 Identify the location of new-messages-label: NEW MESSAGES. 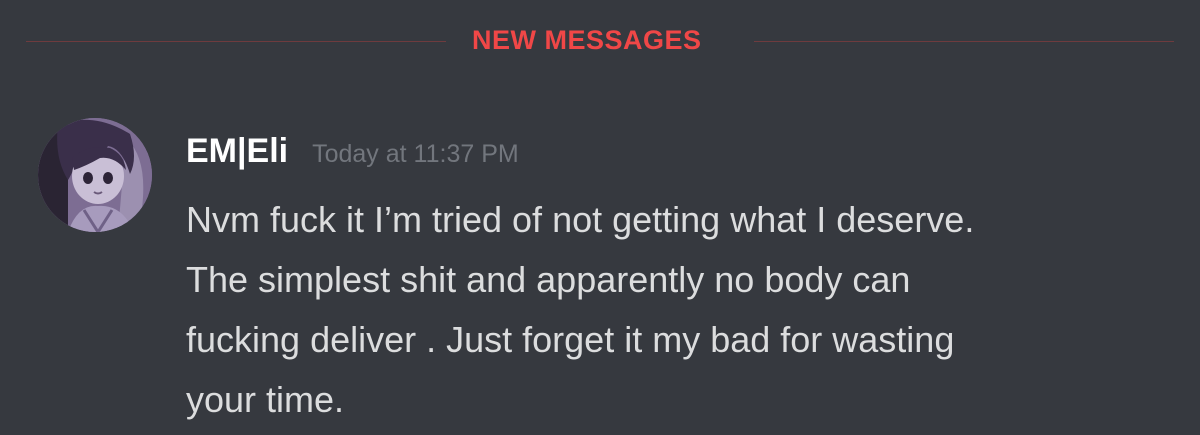
(587, 40).